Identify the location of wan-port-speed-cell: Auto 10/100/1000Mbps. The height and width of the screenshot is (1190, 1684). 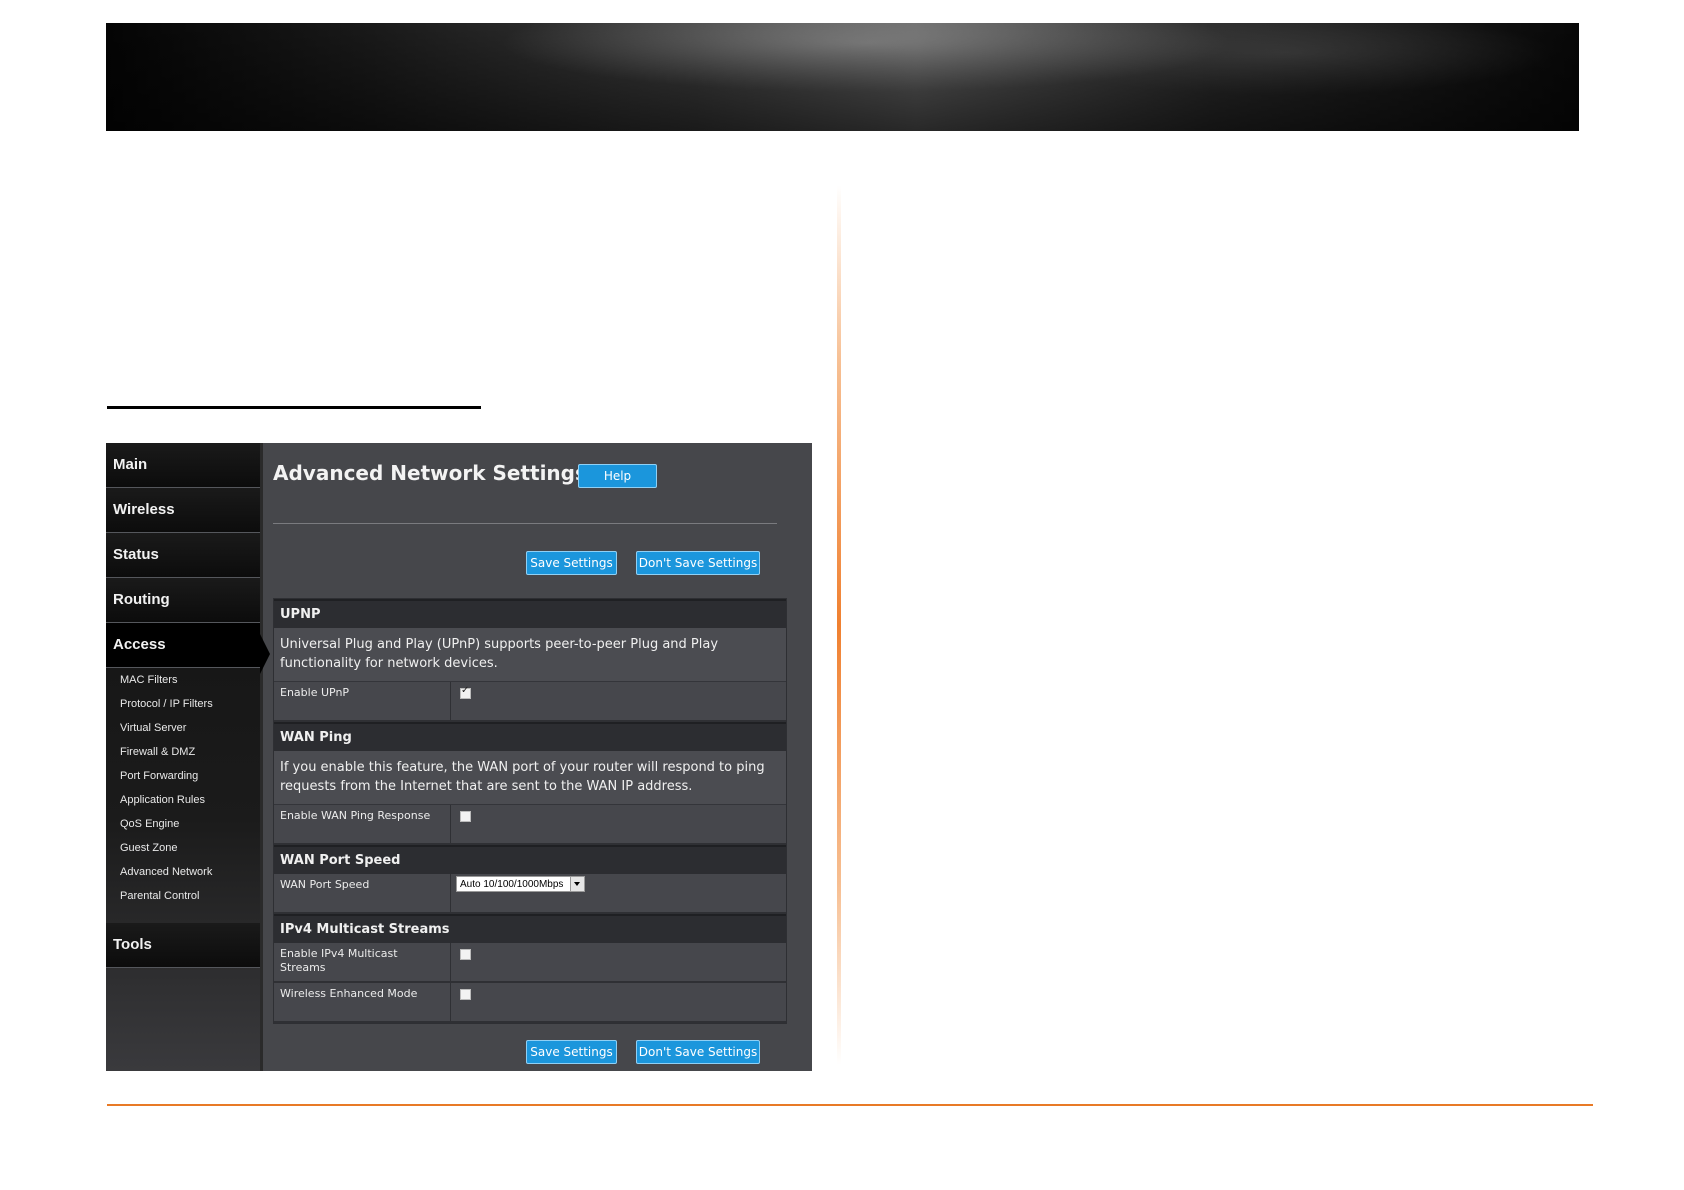
(618, 893).